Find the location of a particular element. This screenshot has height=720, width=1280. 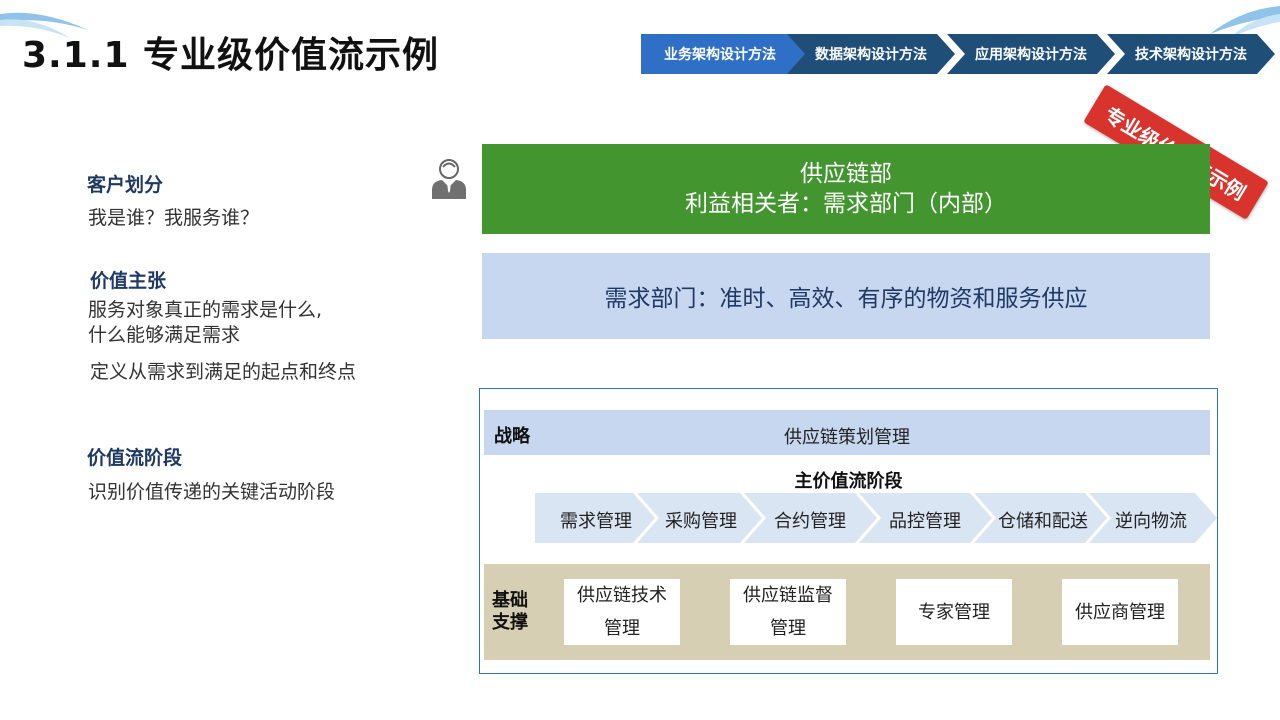

person-icon is located at coordinates (449, 179).